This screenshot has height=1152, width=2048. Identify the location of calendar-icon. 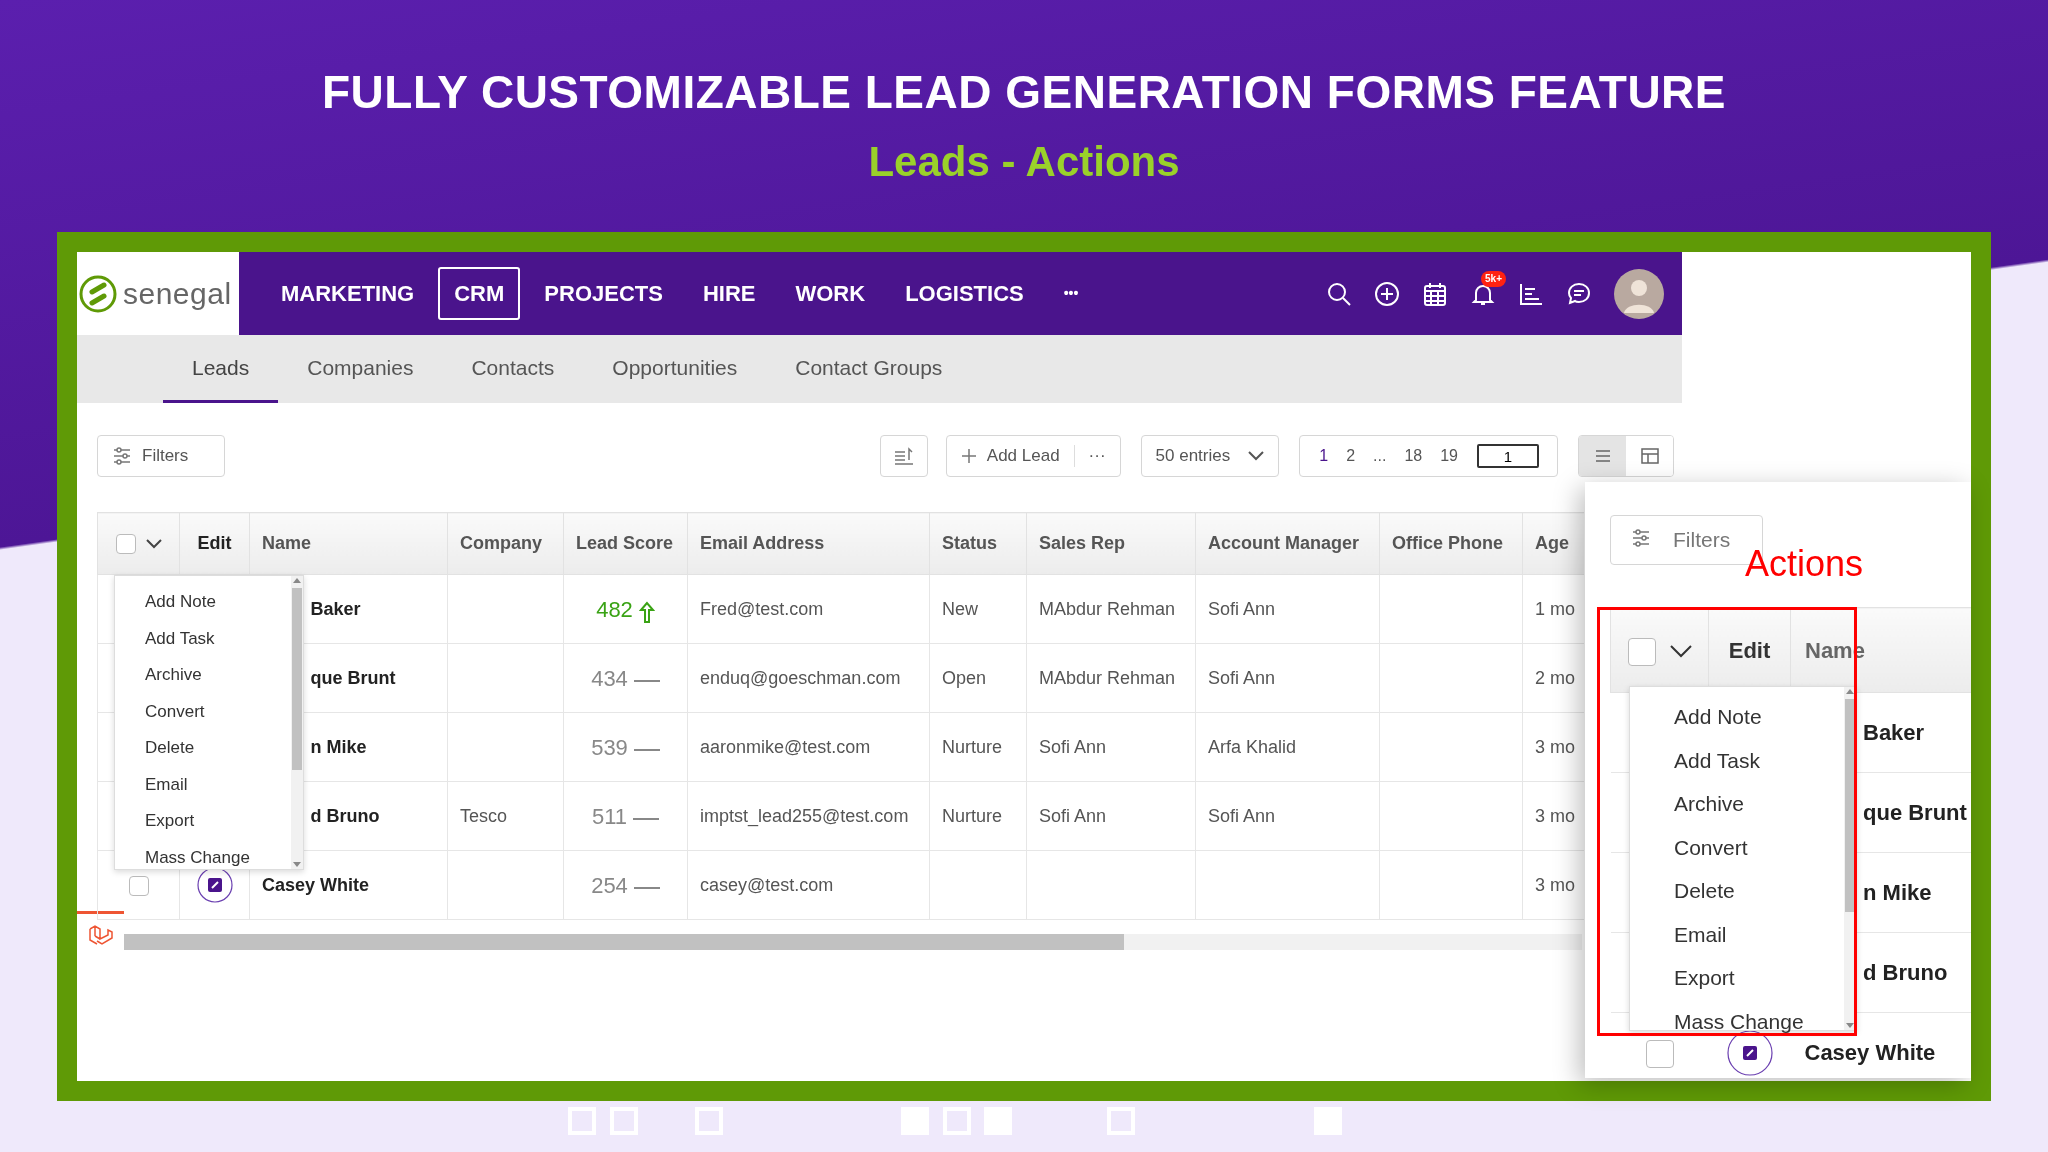
(1435, 293).